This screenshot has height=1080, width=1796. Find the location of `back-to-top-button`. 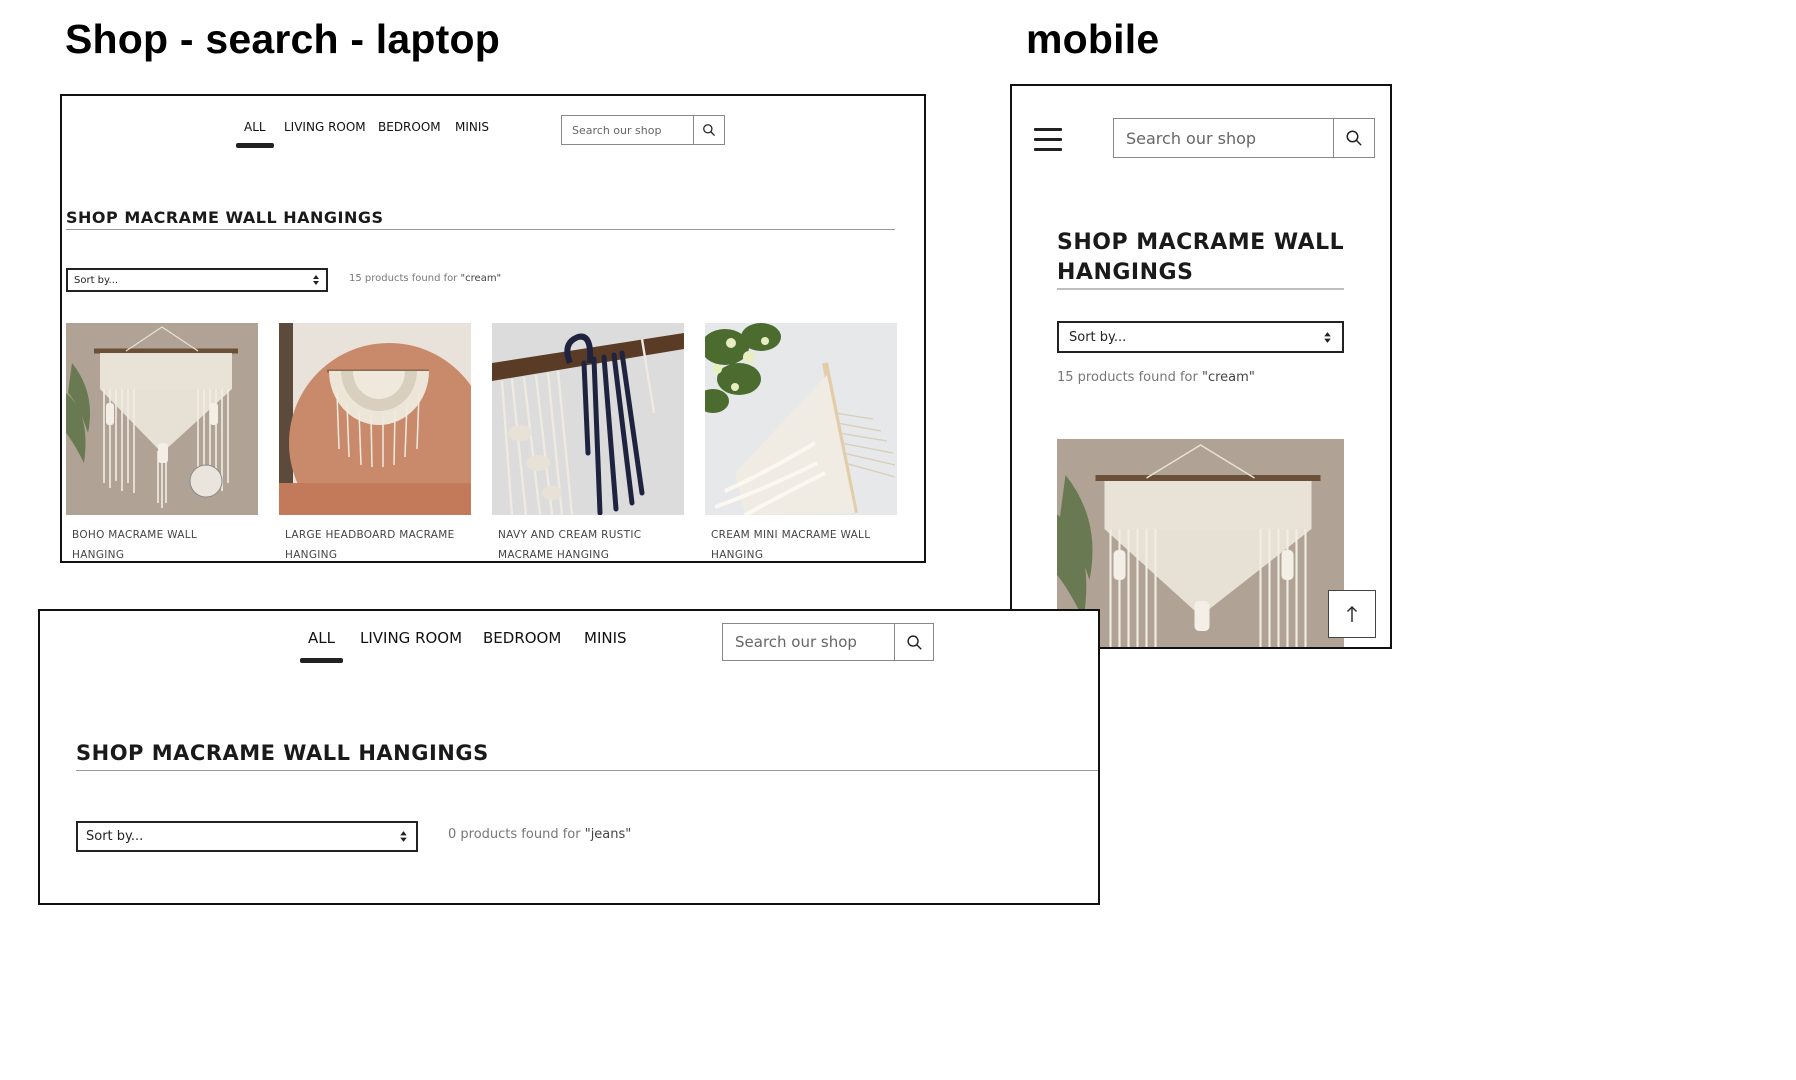

back-to-top-button is located at coordinates (1352, 614).